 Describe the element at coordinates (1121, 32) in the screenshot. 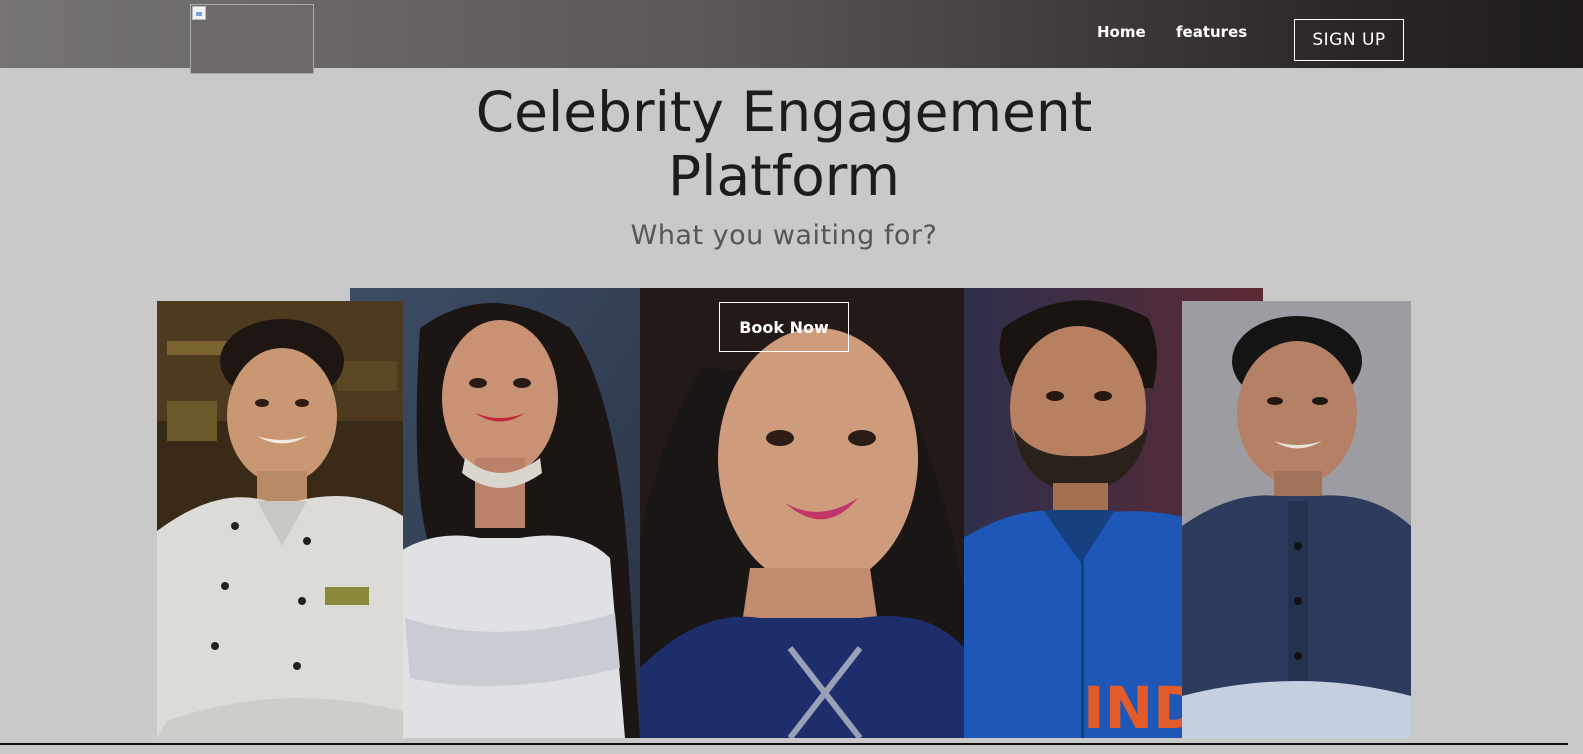

I see `nav-link-home: Home` at that location.